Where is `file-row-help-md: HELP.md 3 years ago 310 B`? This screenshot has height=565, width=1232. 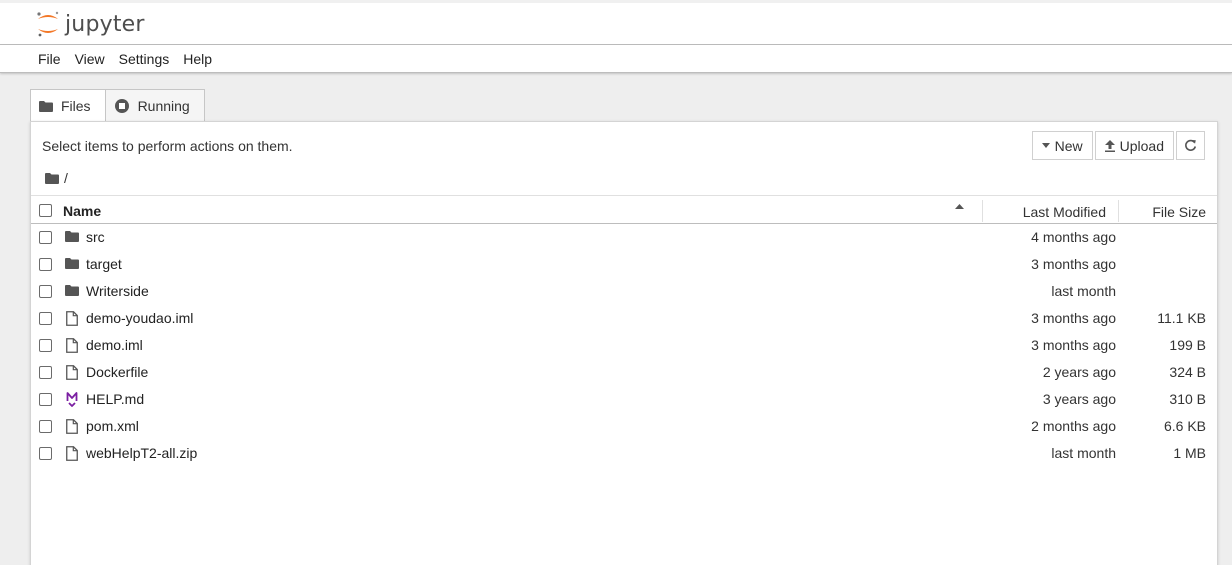
file-row-help-md: HELP.md 3 years ago 310 B is located at coordinates (624, 399).